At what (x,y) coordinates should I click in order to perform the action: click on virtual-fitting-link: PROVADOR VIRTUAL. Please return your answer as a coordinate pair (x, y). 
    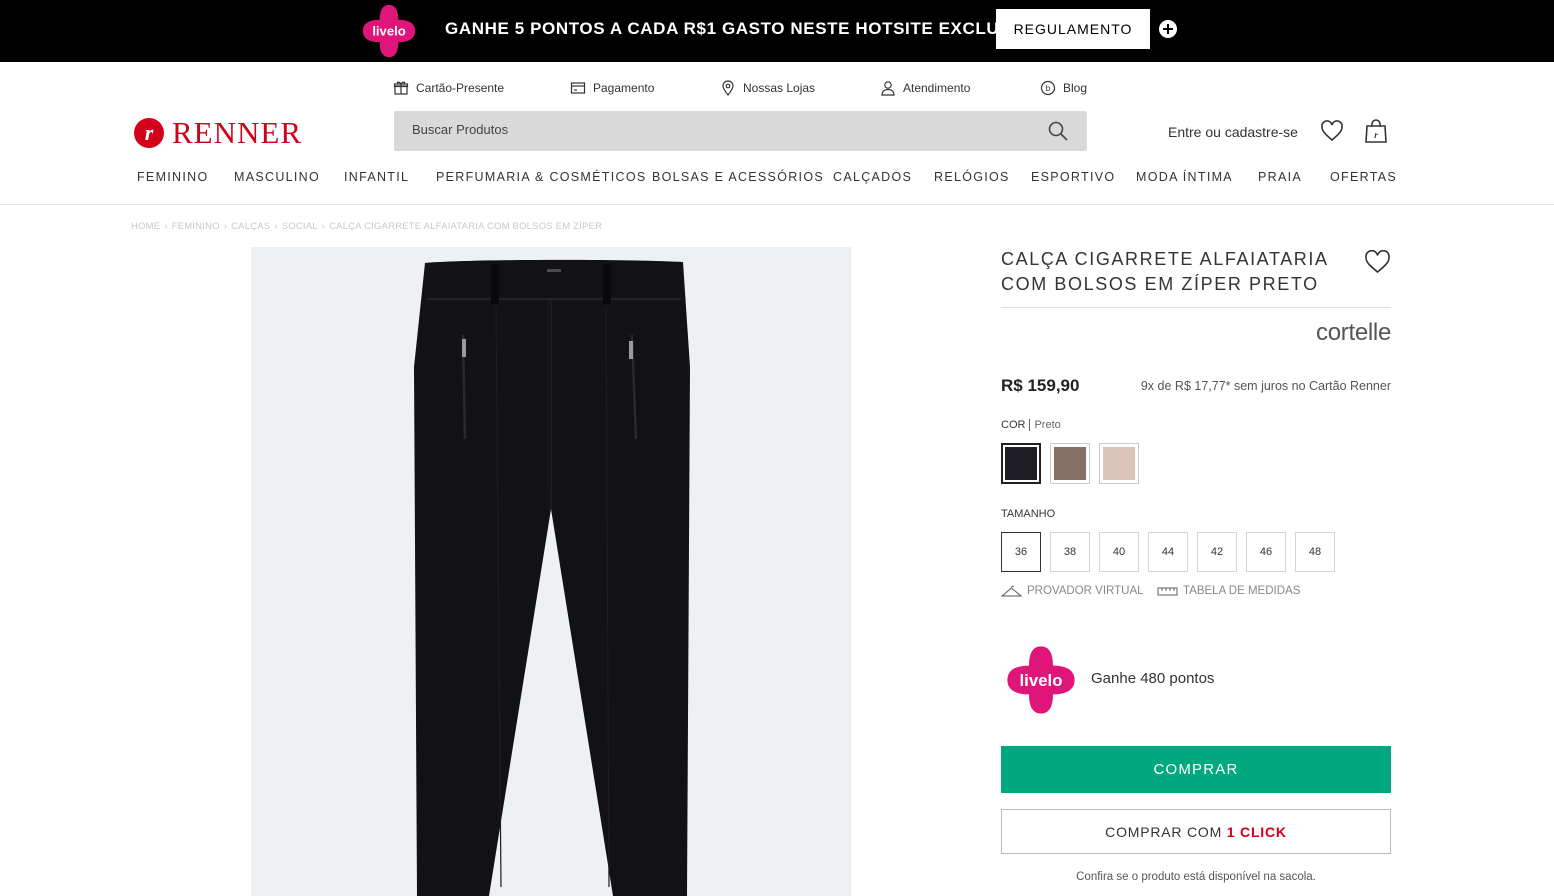
    Looking at the image, I should click on (1072, 591).